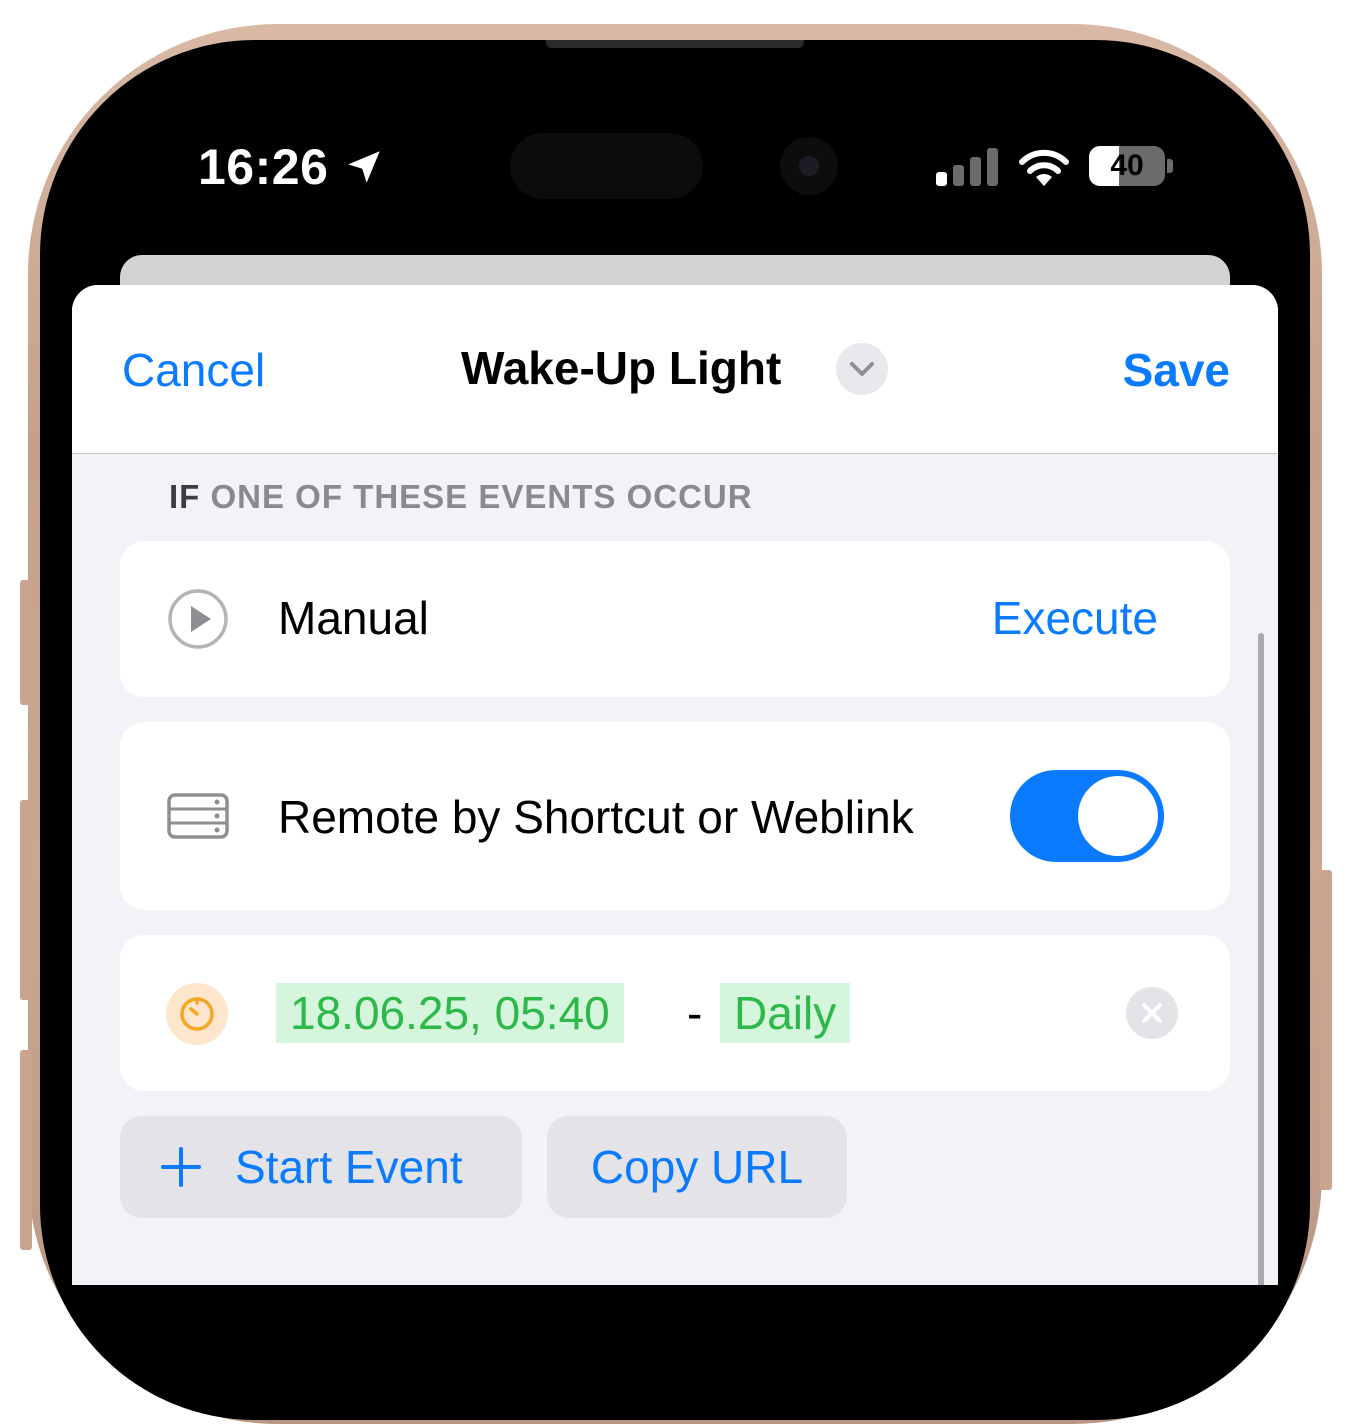  I want to click on cancel-button: Cancel, so click(193, 370).